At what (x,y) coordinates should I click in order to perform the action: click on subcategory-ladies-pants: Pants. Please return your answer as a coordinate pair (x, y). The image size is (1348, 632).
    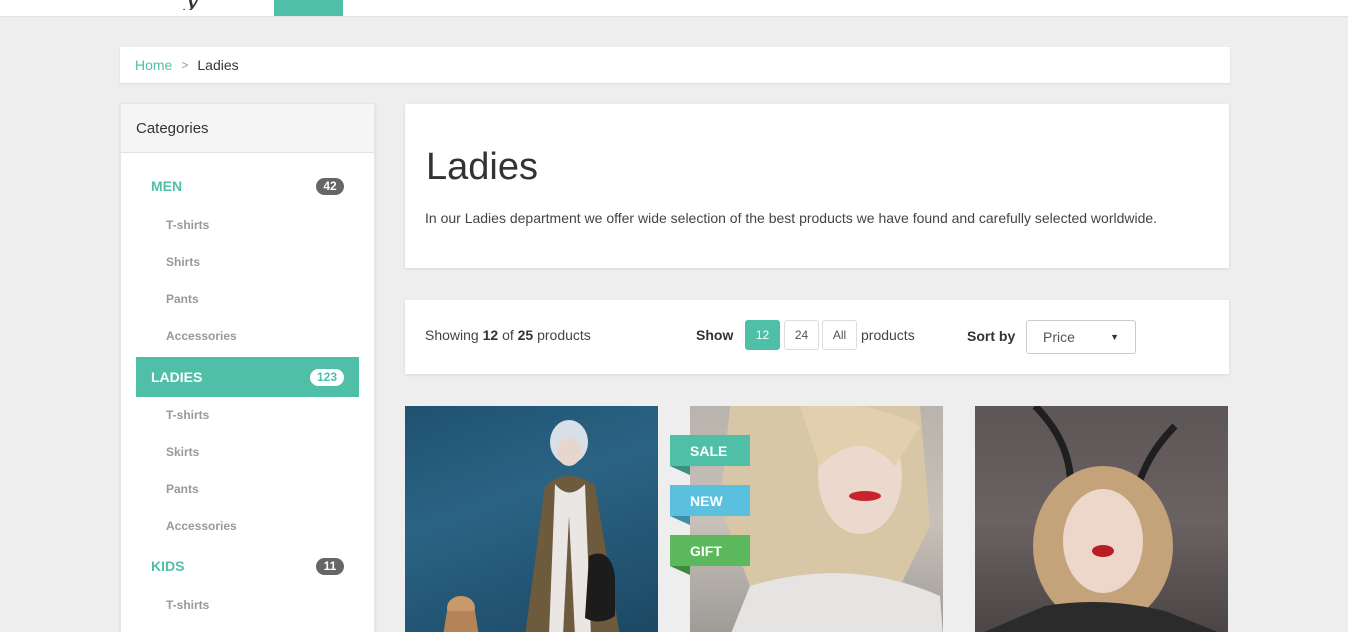
    Looking at the image, I should click on (182, 489).